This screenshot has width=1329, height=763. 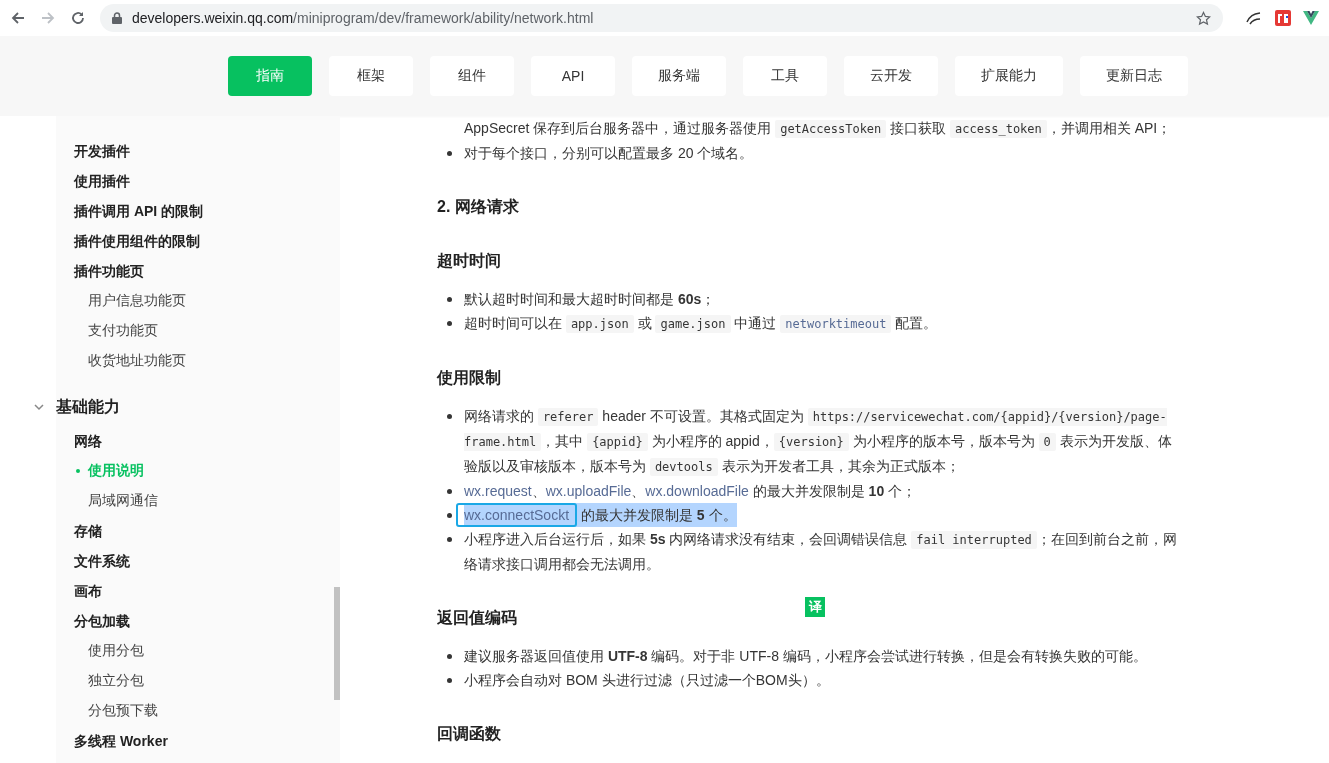 I want to click on subsection-heading: 回调函数, so click(x=469, y=734).